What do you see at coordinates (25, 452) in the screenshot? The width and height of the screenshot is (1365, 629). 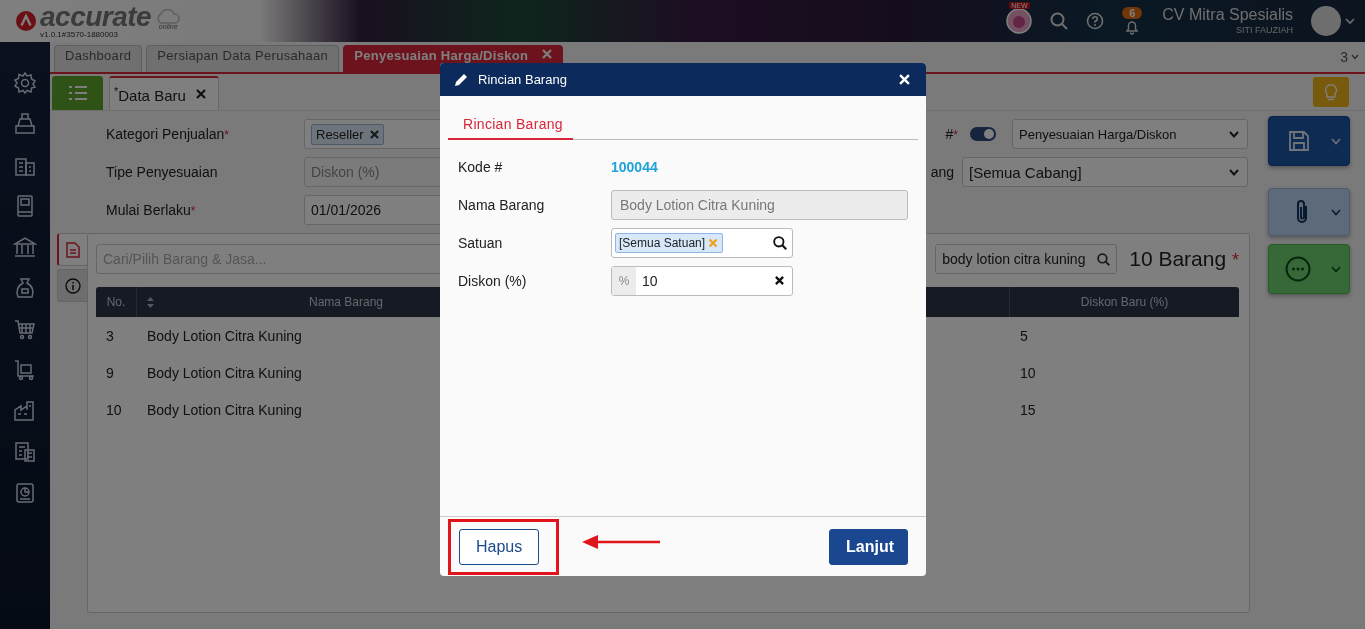 I see `calculator-icon` at bounding box center [25, 452].